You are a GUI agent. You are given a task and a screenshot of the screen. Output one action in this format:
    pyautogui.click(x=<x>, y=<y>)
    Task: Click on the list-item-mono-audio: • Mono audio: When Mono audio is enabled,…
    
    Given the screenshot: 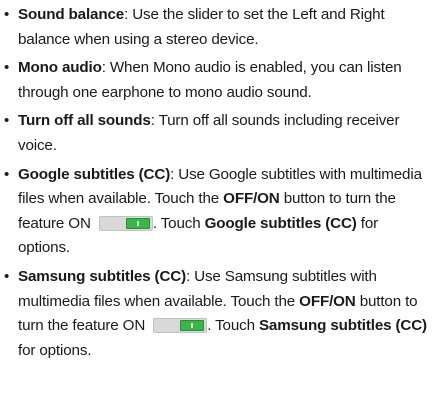 What is the action you would take?
    pyautogui.click(x=217, y=80)
    